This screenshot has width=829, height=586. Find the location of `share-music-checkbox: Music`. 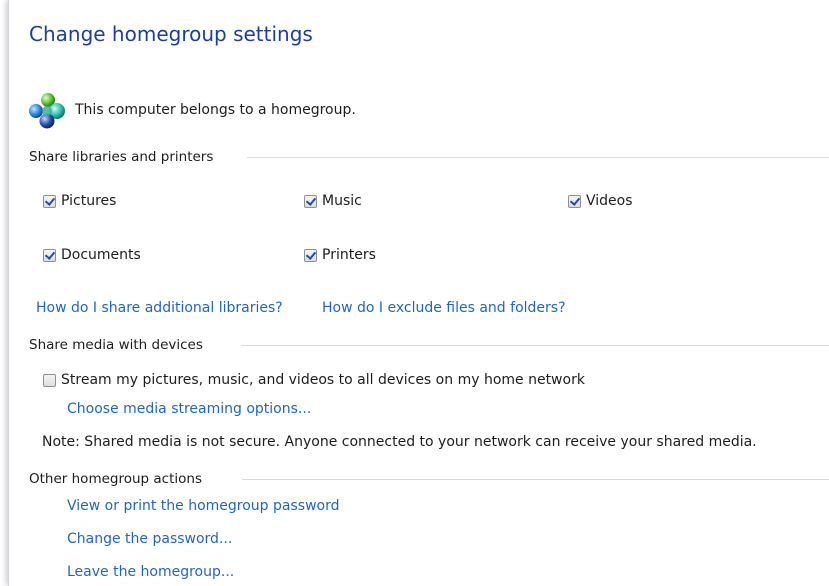

share-music-checkbox: Music is located at coordinates (333, 201).